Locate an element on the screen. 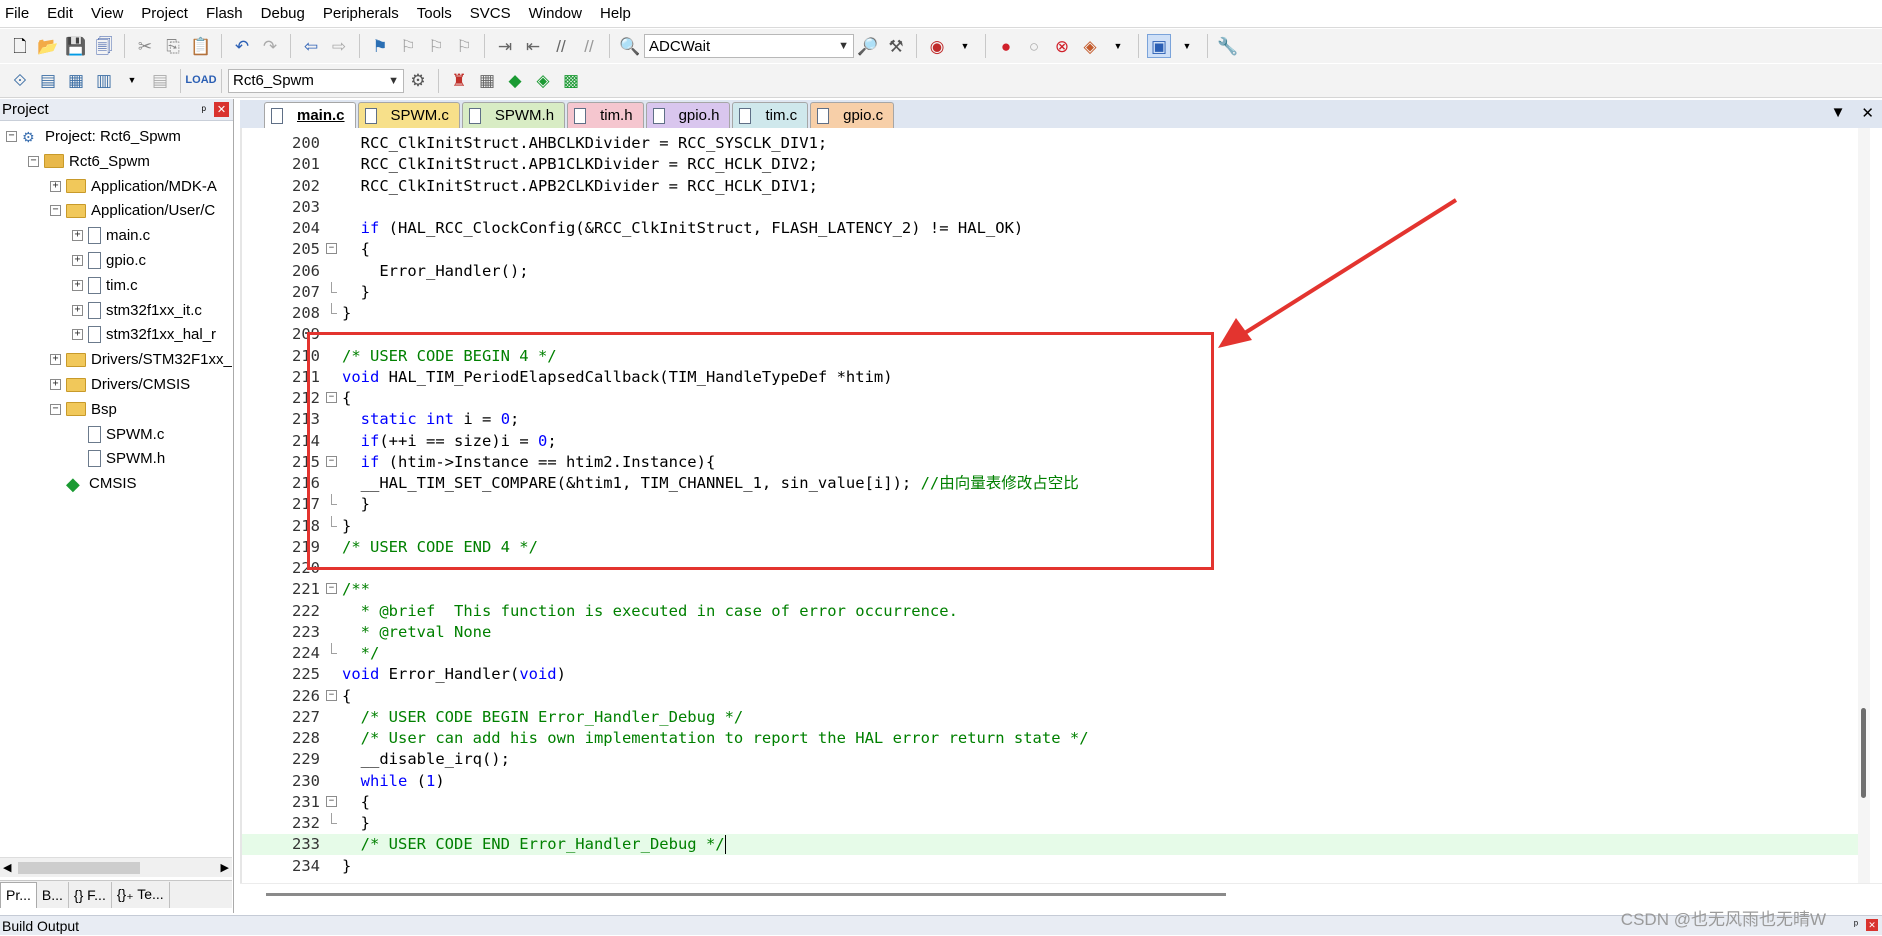 The height and width of the screenshot is (936, 1882). tree-node: SPWM.h is located at coordinates (118, 458).